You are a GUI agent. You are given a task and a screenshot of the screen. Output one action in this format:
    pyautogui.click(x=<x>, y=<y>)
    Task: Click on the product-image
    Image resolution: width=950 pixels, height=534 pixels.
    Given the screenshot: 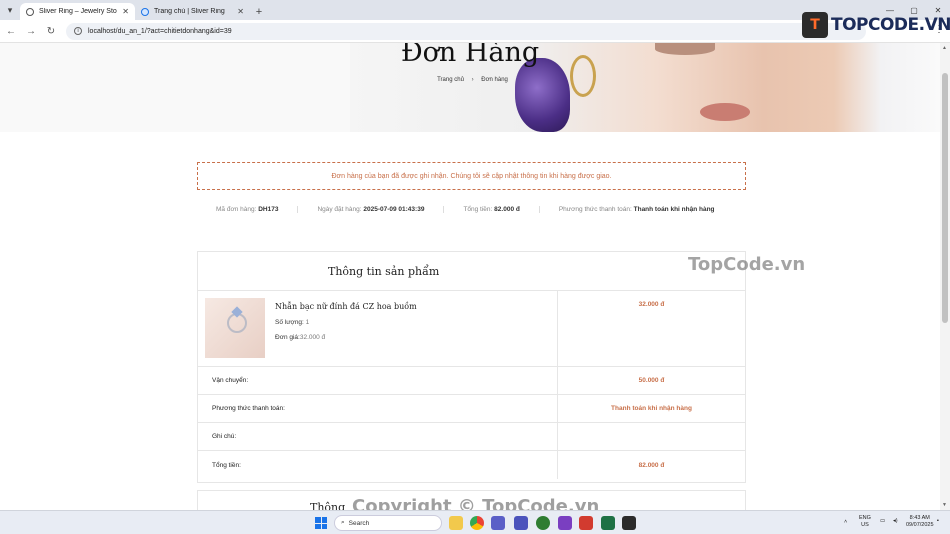 What is the action you would take?
    pyautogui.click(x=235, y=328)
    